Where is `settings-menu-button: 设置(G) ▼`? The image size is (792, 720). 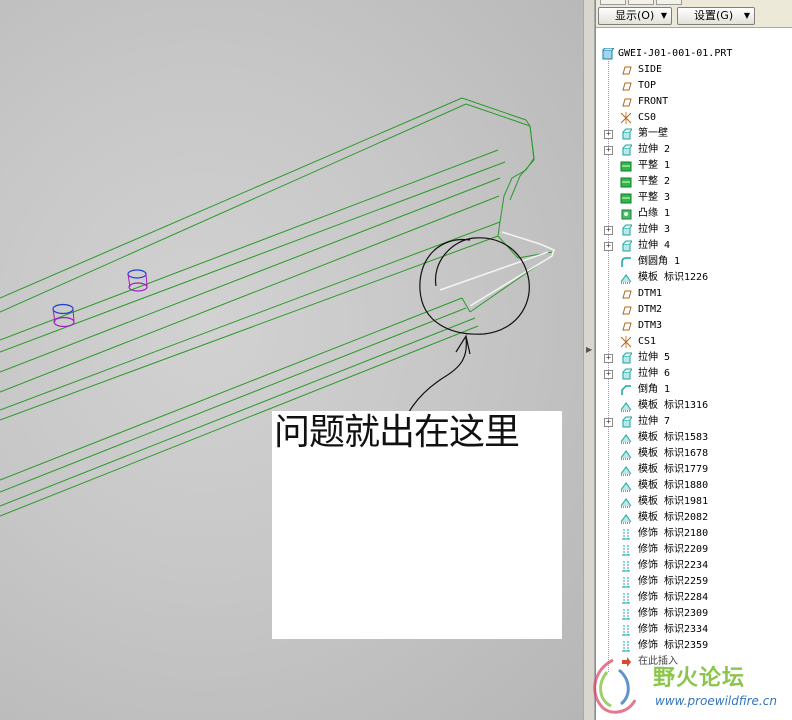
settings-menu-button: 设置(G) ▼ is located at coordinates (716, 16).